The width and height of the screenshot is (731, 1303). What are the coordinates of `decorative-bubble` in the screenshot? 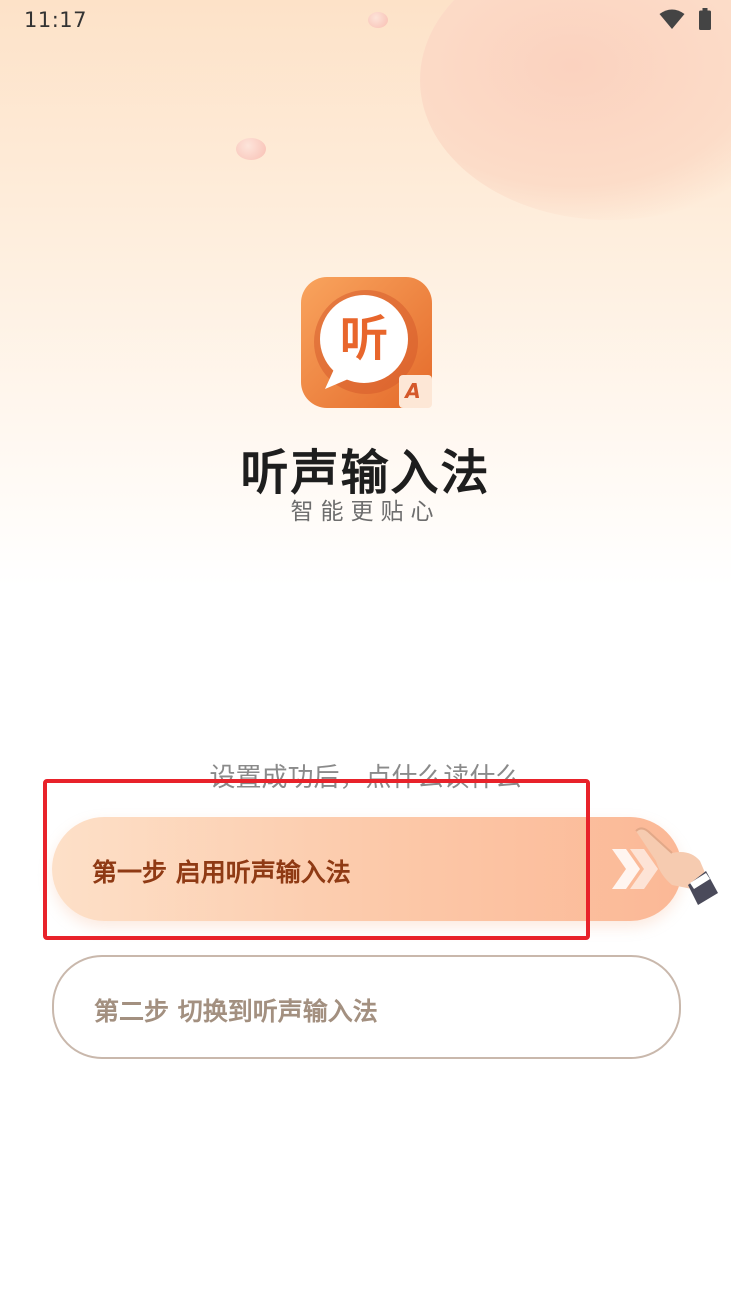 It's located at (251, 149).